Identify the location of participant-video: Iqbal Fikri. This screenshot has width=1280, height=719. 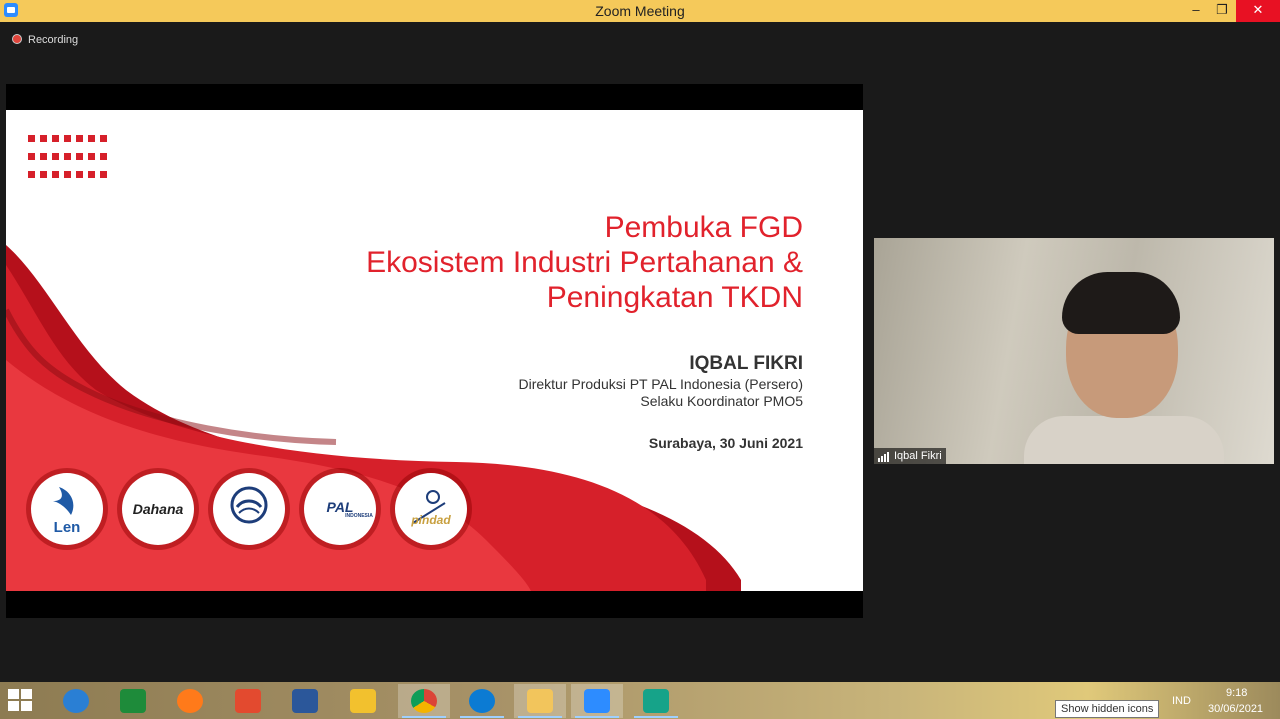
(1074, 351).